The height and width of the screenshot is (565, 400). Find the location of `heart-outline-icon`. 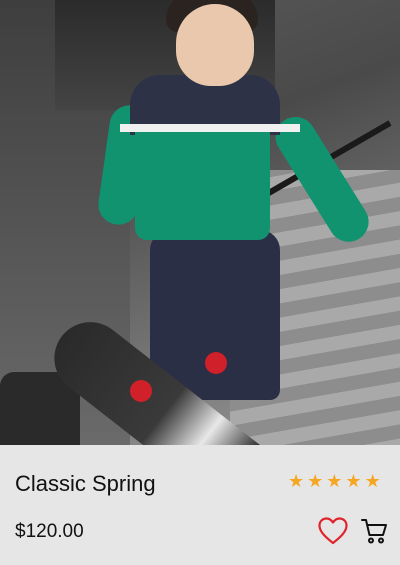

heart-outline-icon is located at coordinates (333, 531).